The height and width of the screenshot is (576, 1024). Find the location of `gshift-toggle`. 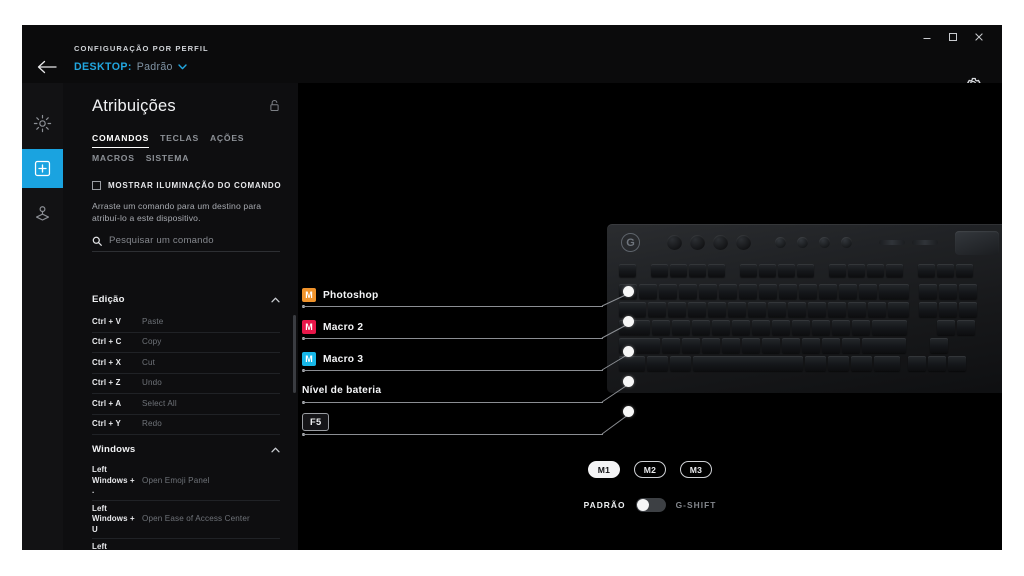

gshift-toggle is located at coordinates (650, 505).